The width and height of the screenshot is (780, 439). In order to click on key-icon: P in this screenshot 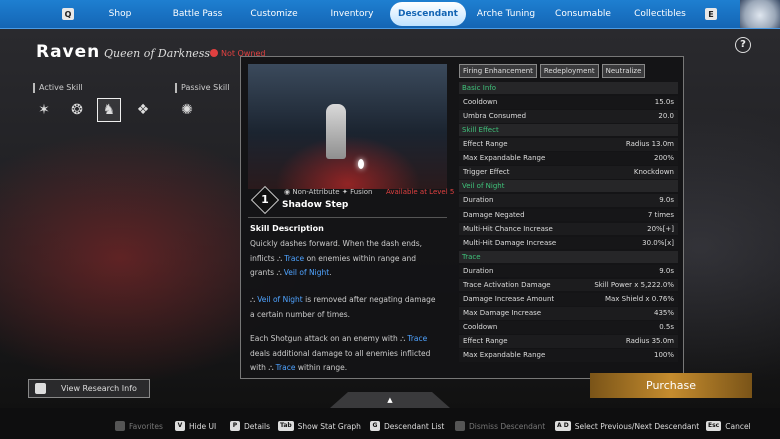, I will do `click(235, 426)`.